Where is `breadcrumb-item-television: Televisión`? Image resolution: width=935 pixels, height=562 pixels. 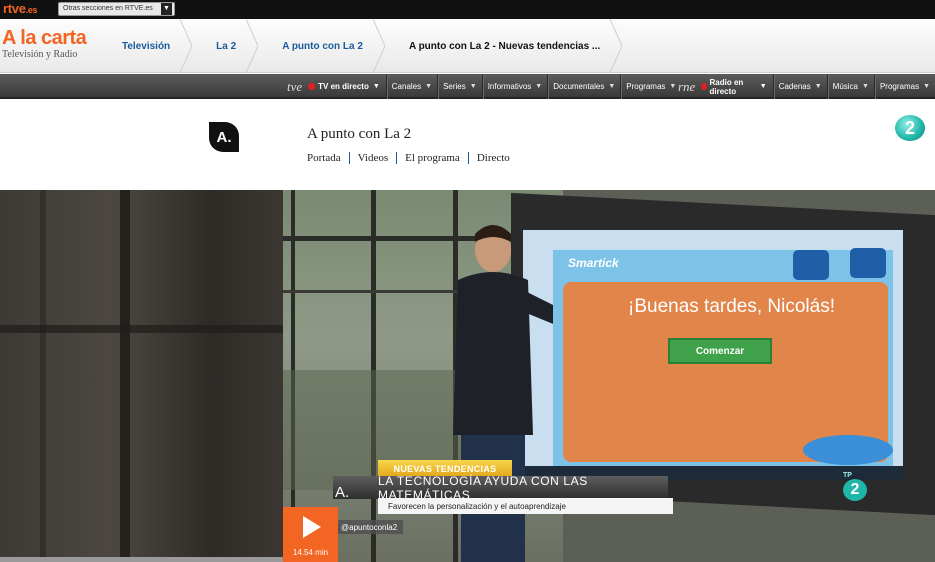 breadcrumb-item-television: Televisión is located at coordinates (145, 46).